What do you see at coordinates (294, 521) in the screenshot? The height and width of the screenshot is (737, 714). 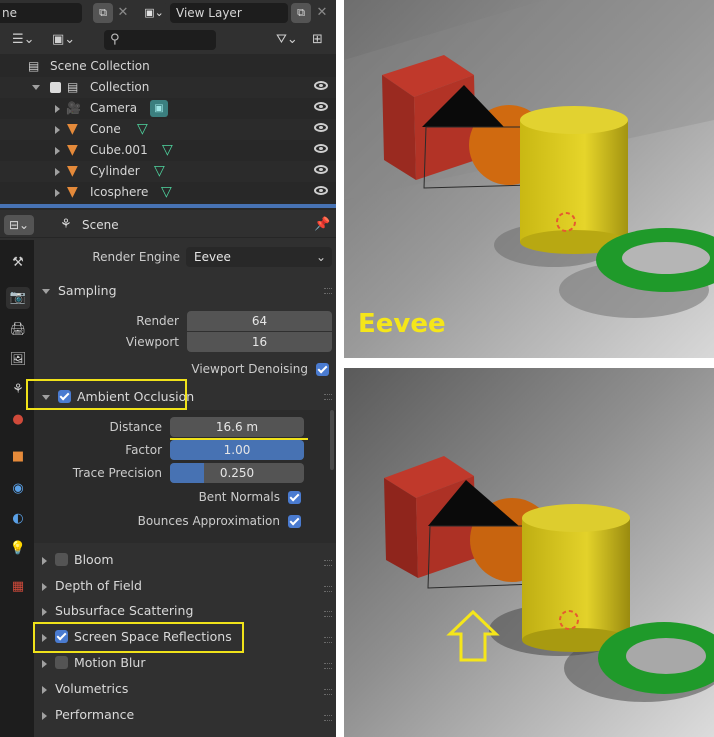 I see `bounces-approximation-checkbox` at bounding box center [294, 521].